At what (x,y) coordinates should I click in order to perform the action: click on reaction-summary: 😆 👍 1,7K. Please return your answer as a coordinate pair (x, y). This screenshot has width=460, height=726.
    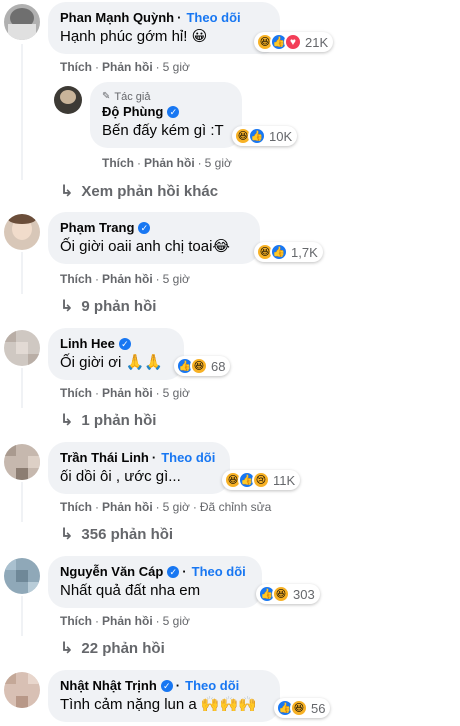
    Looking at the image, I should click on (288, 252).